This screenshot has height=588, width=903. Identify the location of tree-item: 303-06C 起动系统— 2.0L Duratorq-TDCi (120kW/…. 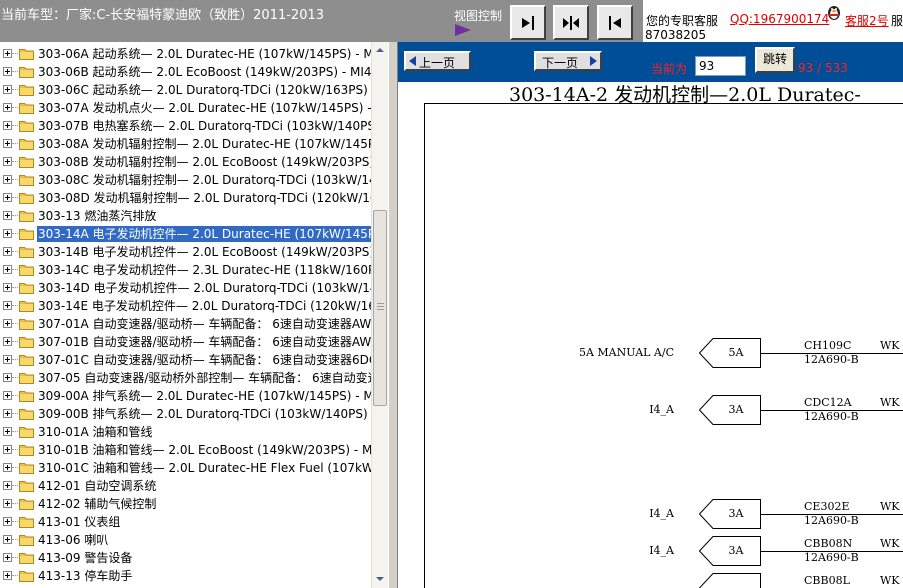
(188, 90).